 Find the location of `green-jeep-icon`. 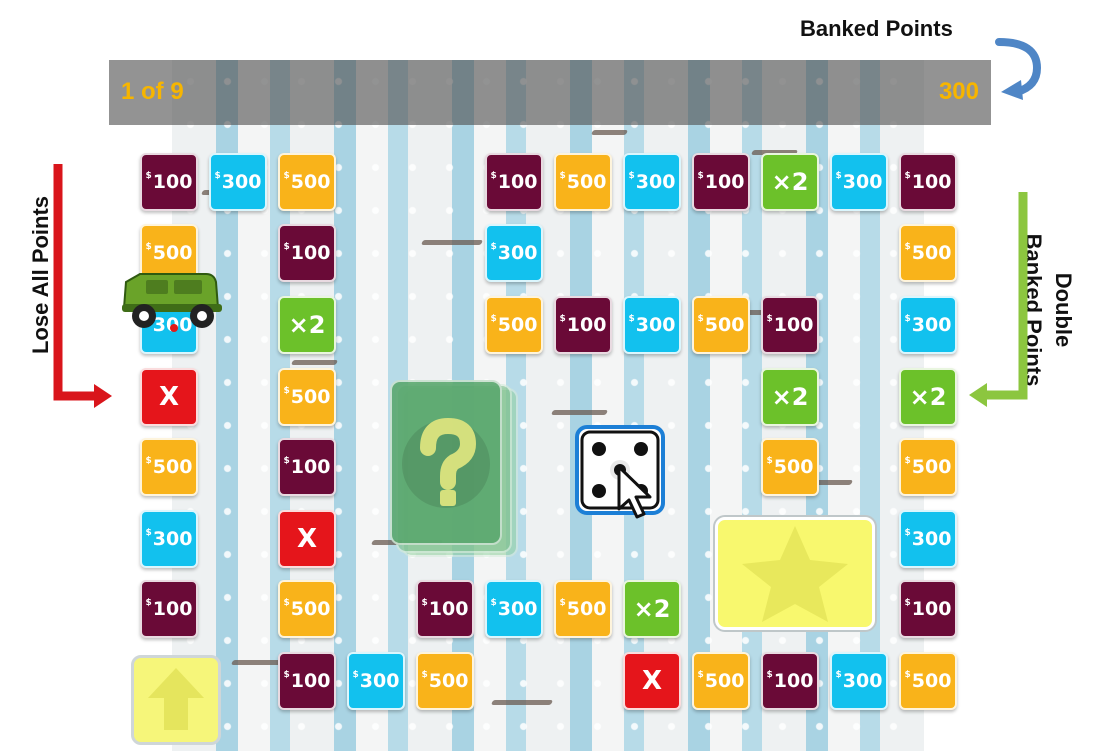

green-jeep-icon is located at coordinates (172, 302).